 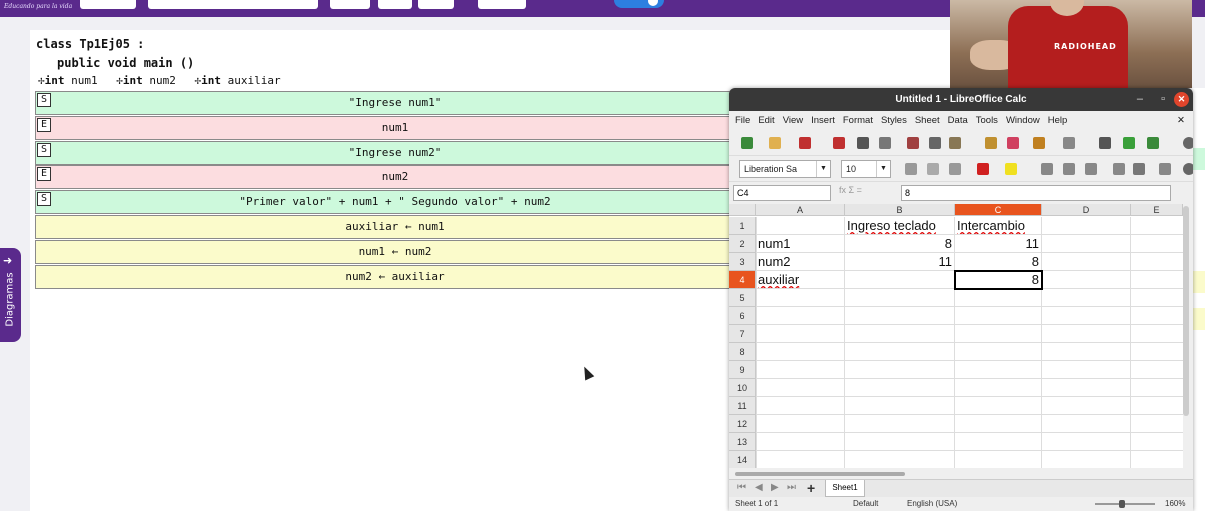 I want to click on undo-icon, so click(x=1039, y=143).